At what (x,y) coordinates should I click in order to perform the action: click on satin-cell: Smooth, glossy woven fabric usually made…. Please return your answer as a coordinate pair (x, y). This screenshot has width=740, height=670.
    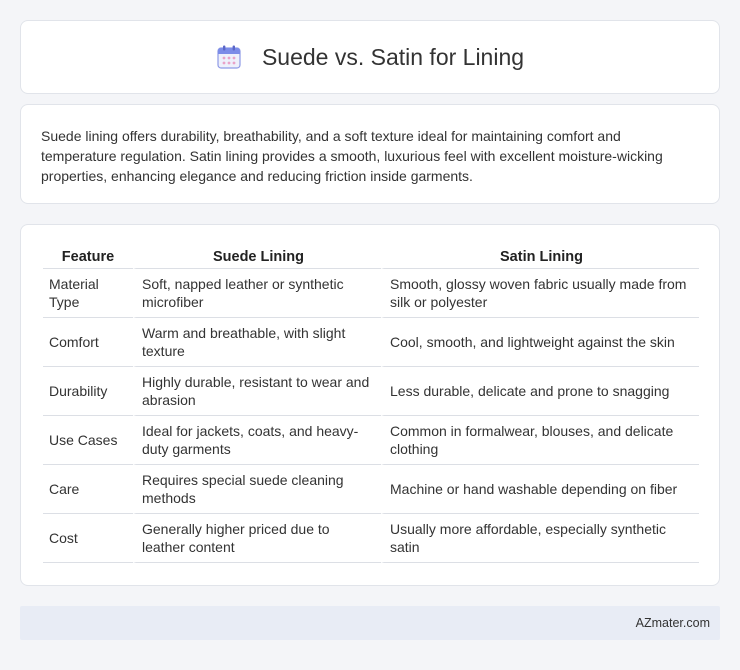
    Looking at the image, I should click on (540, 293).